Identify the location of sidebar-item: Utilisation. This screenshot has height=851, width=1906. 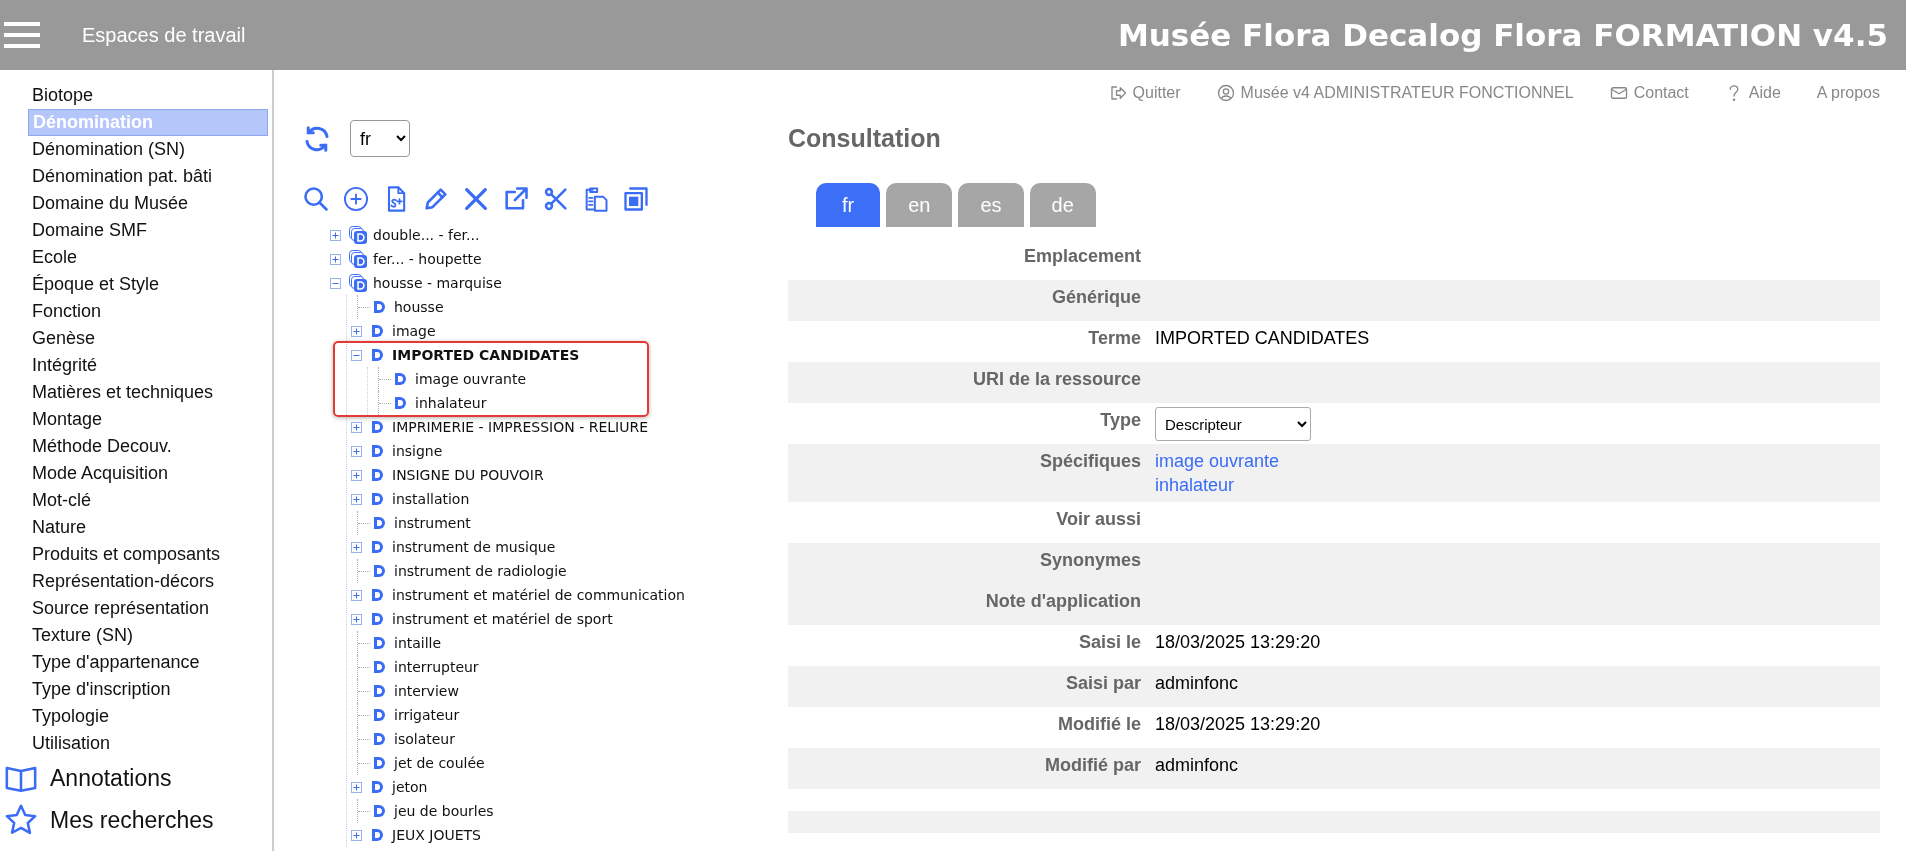
(148, 743).